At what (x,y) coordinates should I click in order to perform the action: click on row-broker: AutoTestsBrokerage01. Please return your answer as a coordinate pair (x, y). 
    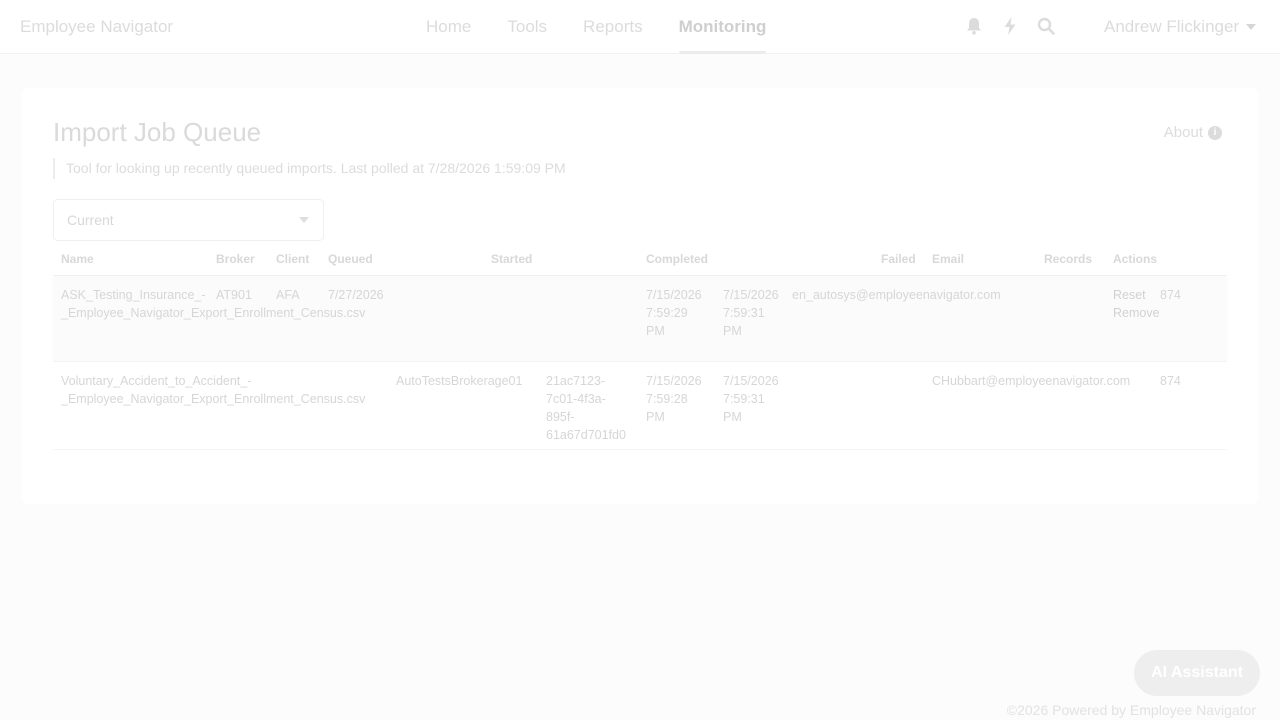
    Looking at the image, I should click on (459, 381).